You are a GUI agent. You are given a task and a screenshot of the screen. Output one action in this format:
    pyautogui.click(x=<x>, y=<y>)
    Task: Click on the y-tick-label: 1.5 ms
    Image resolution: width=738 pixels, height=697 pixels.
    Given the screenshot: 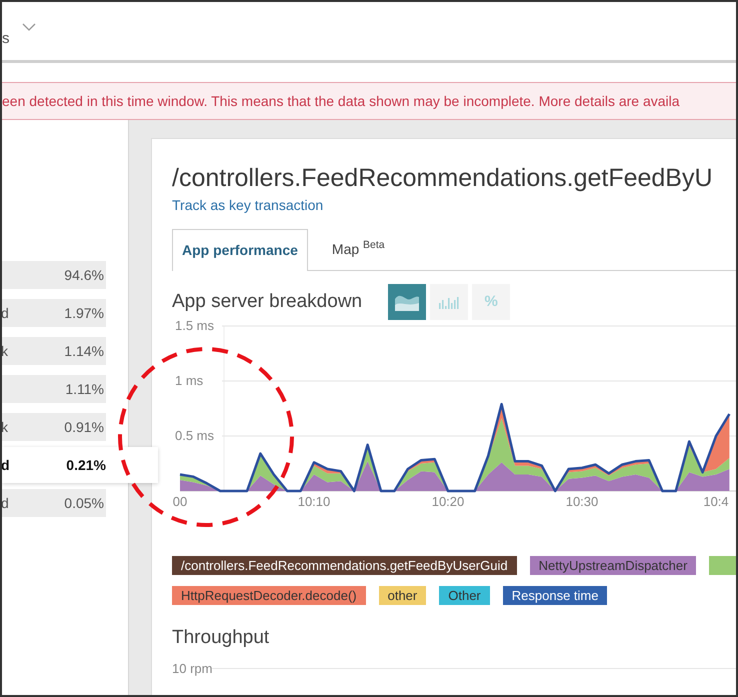 What is the action you would take?
    pyautogui.click(x=194, y=325)
    